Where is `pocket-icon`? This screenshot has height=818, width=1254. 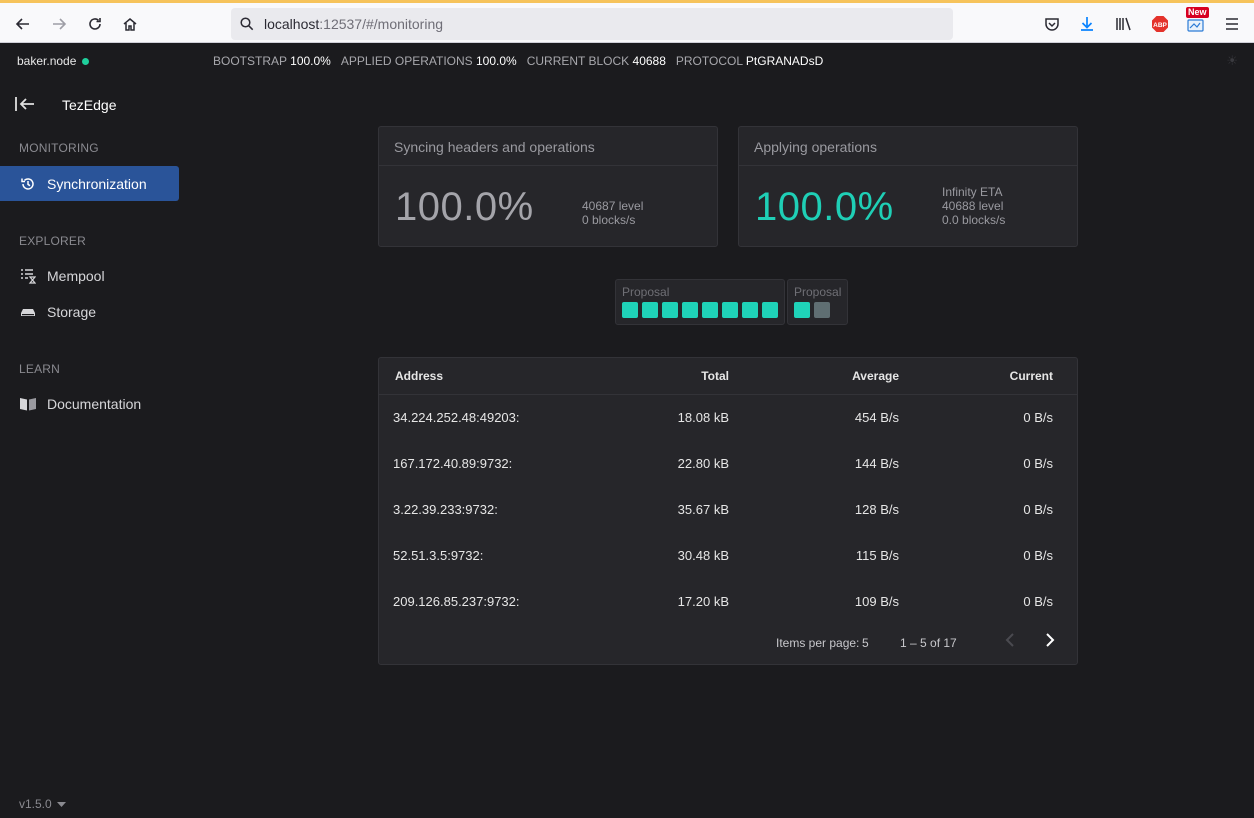
pocket-icon is located at coordinates (1052, 24).